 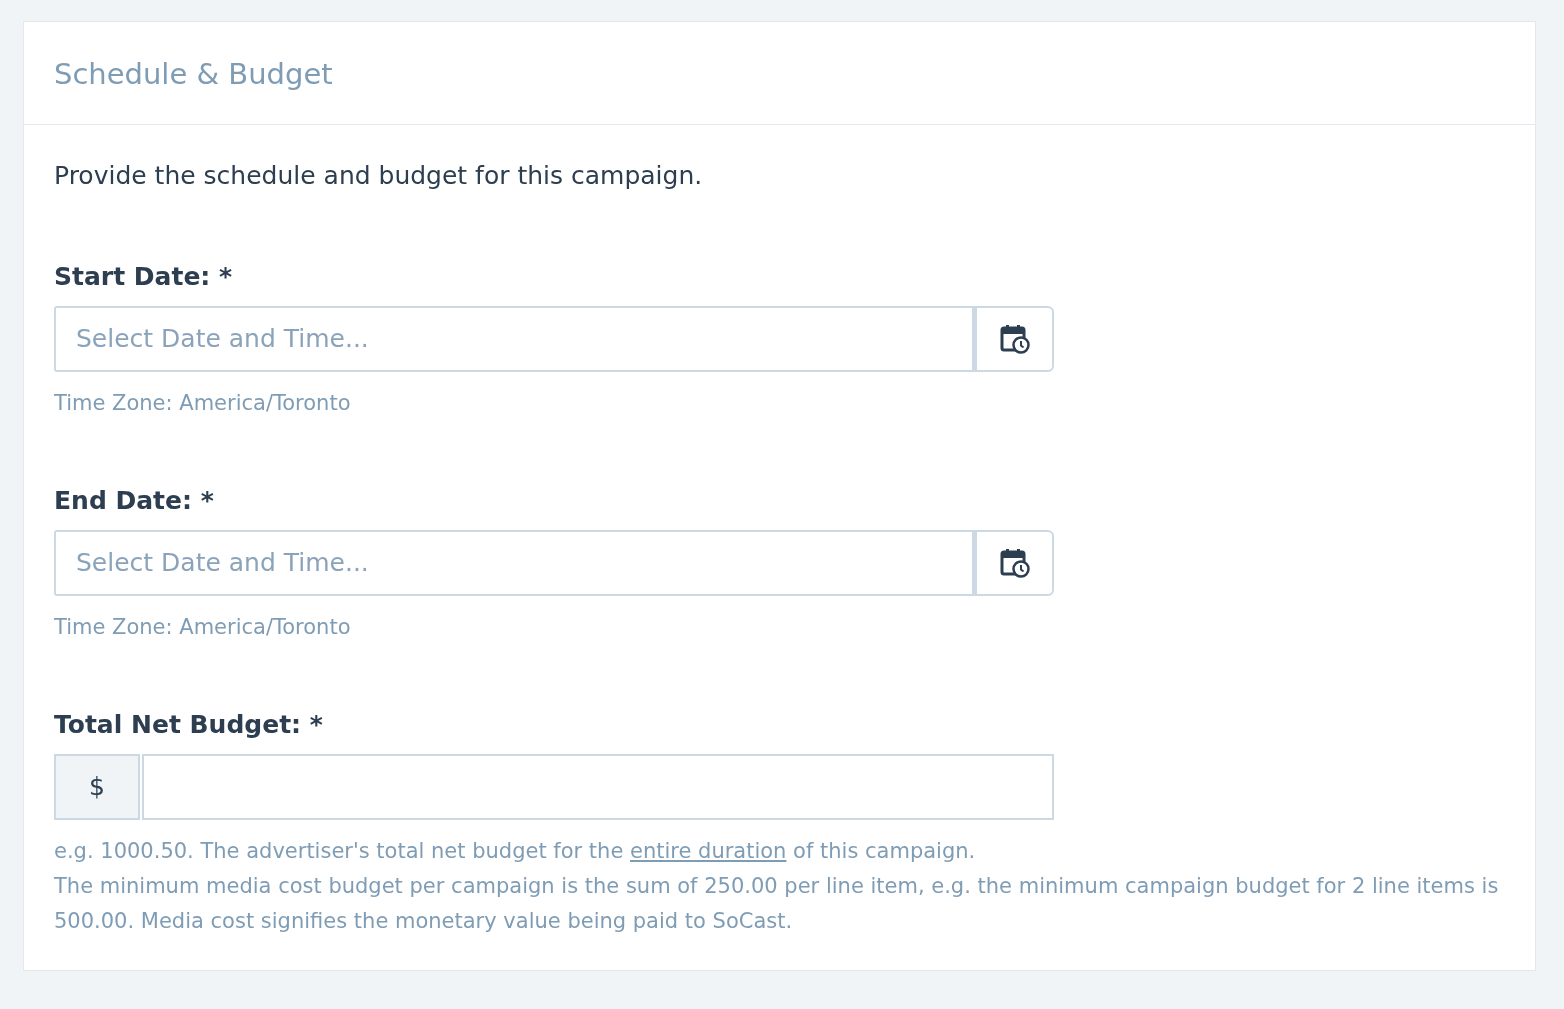 What do you see at coordinates (144, 277) in the screenshot?
I see `field-label: Start Date: *` at bounding box center [144, 277].